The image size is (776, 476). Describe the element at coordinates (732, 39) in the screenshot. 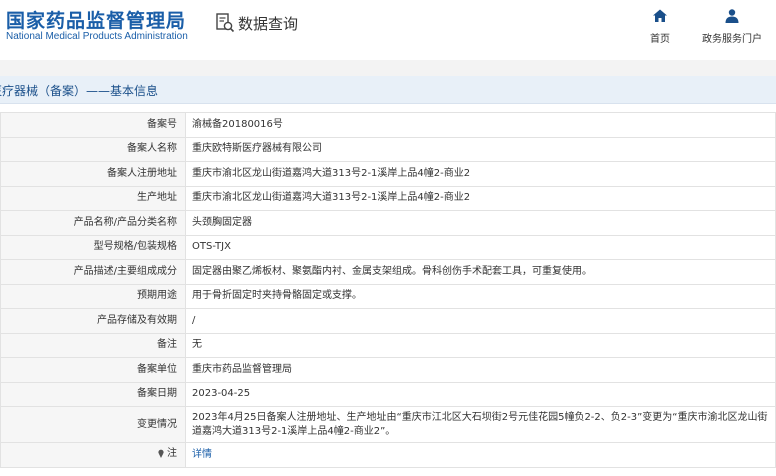

I see `nav-service-label: 政务服务门户` at that location.